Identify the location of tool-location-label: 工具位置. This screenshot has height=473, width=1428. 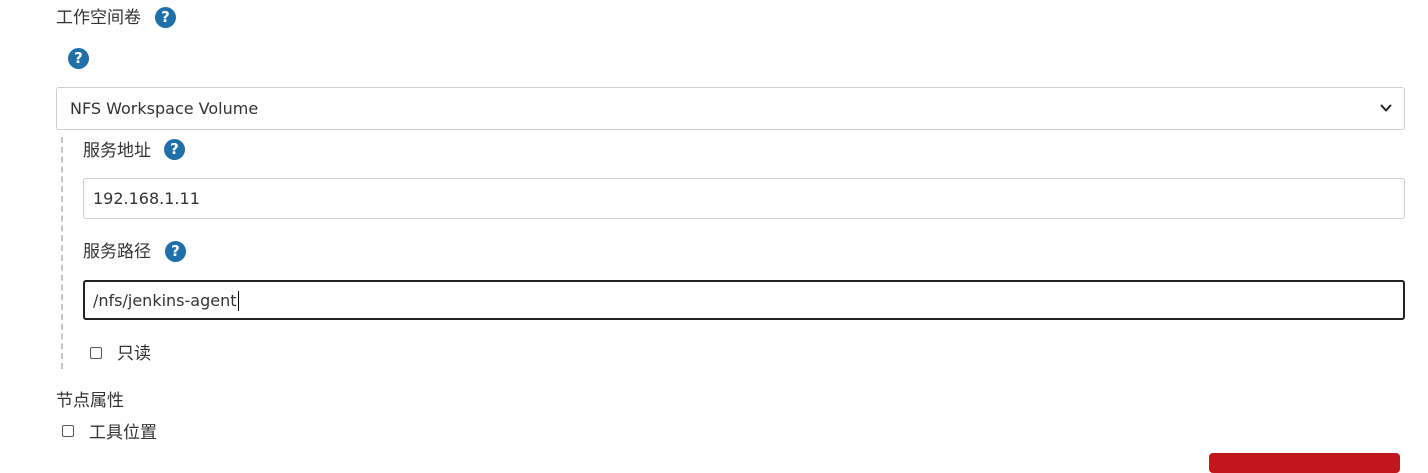
(123, 433).